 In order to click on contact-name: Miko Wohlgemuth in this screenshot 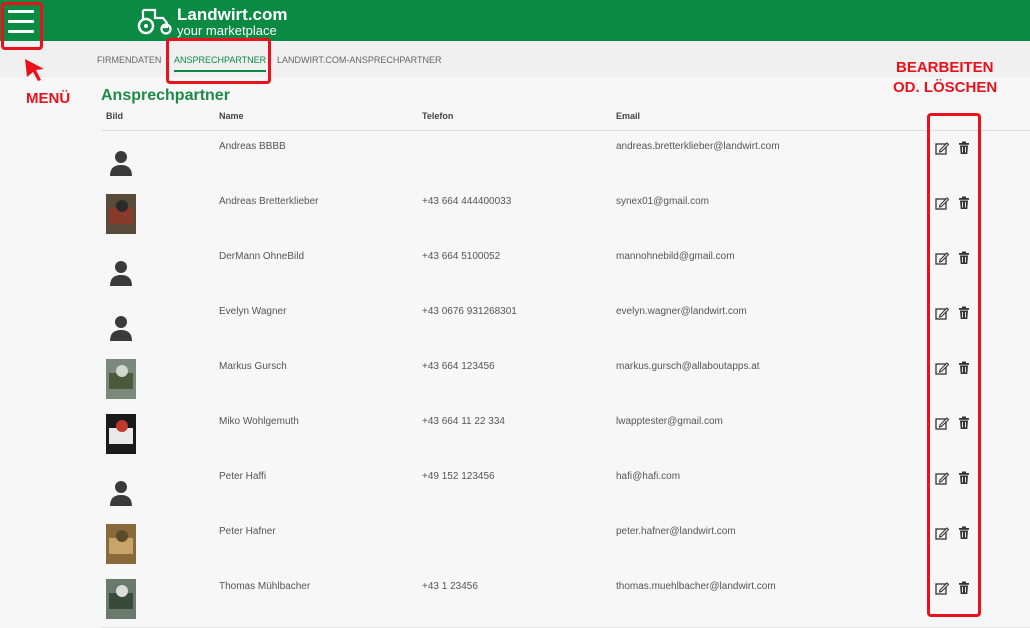, I will do `click(259, 421)`.